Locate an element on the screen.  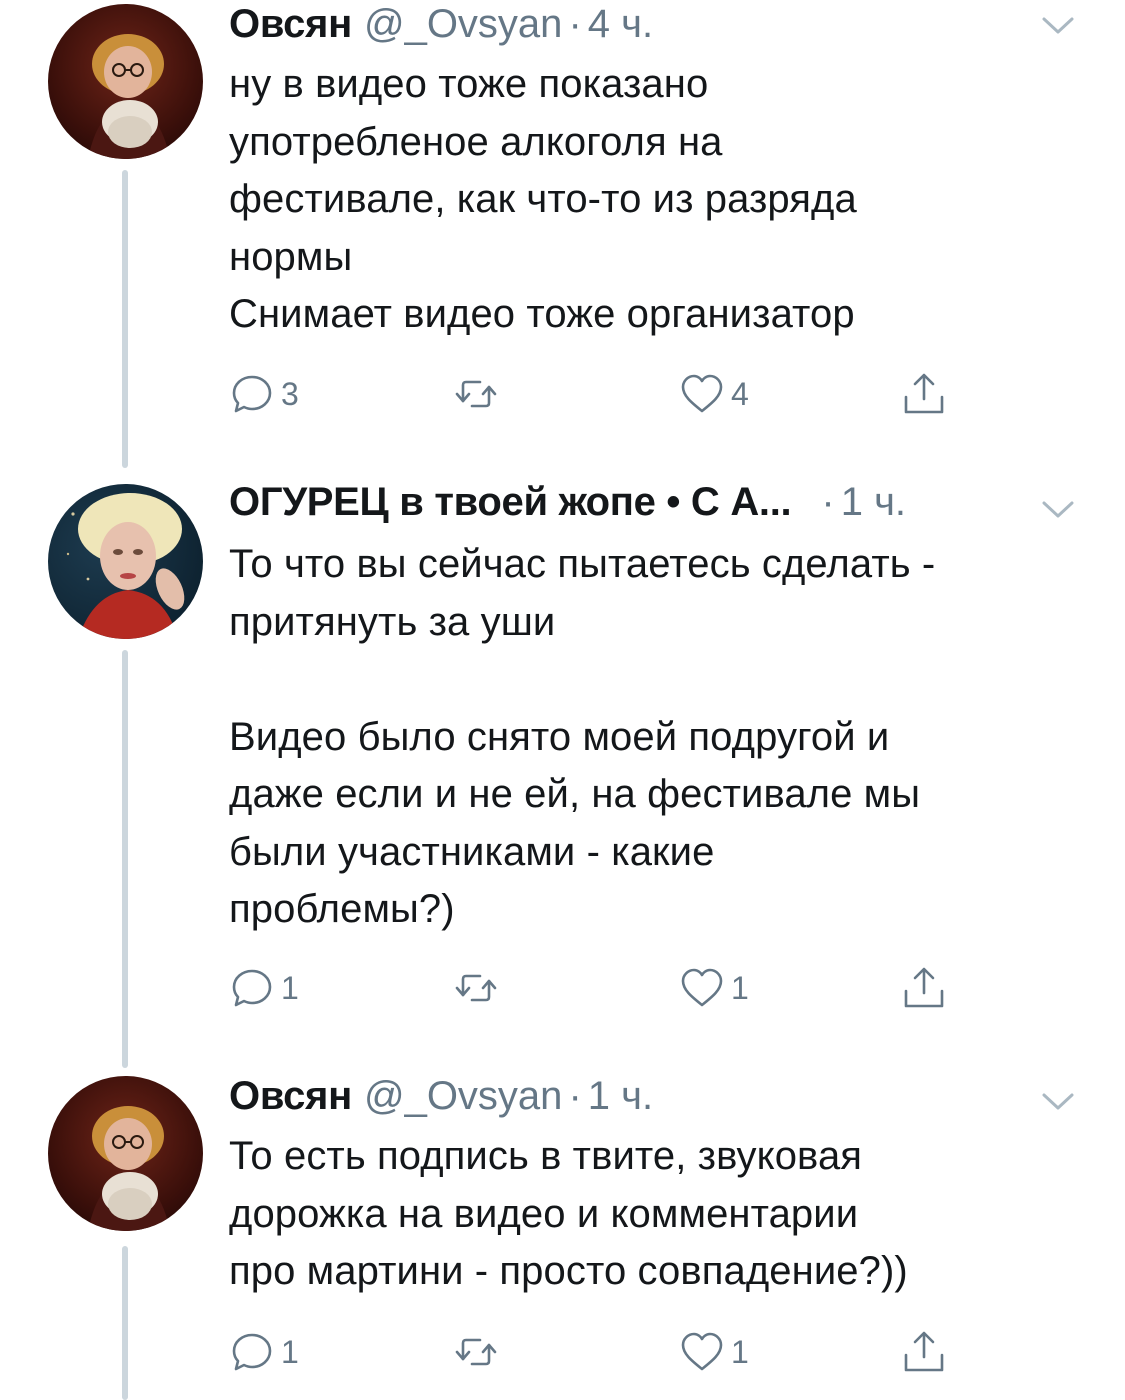
timestamp: 4 ч. is located at coordinates (620, 24).